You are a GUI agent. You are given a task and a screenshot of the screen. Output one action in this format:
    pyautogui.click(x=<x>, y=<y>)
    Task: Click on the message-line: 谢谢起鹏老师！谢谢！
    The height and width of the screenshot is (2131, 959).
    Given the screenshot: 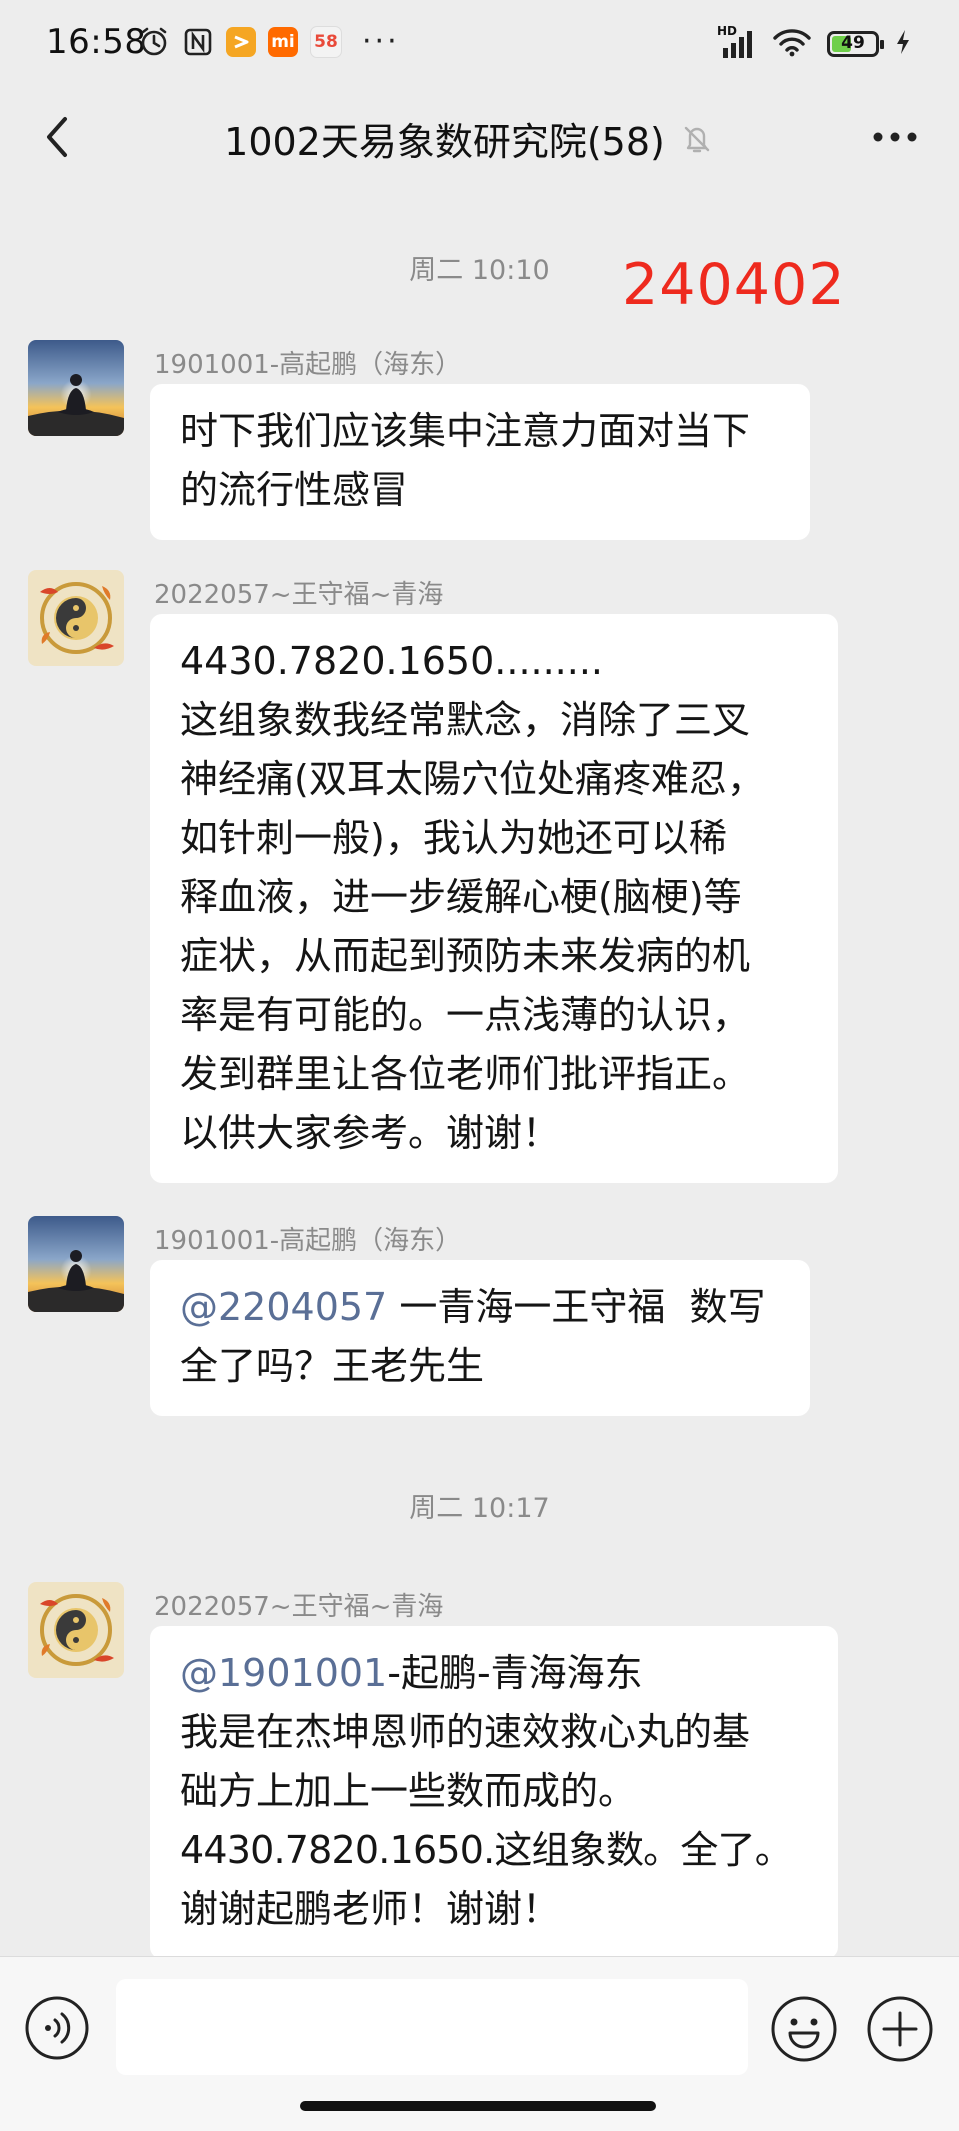 What is the action you would take?
    pyautogui.click(x=370, y=1909)
    